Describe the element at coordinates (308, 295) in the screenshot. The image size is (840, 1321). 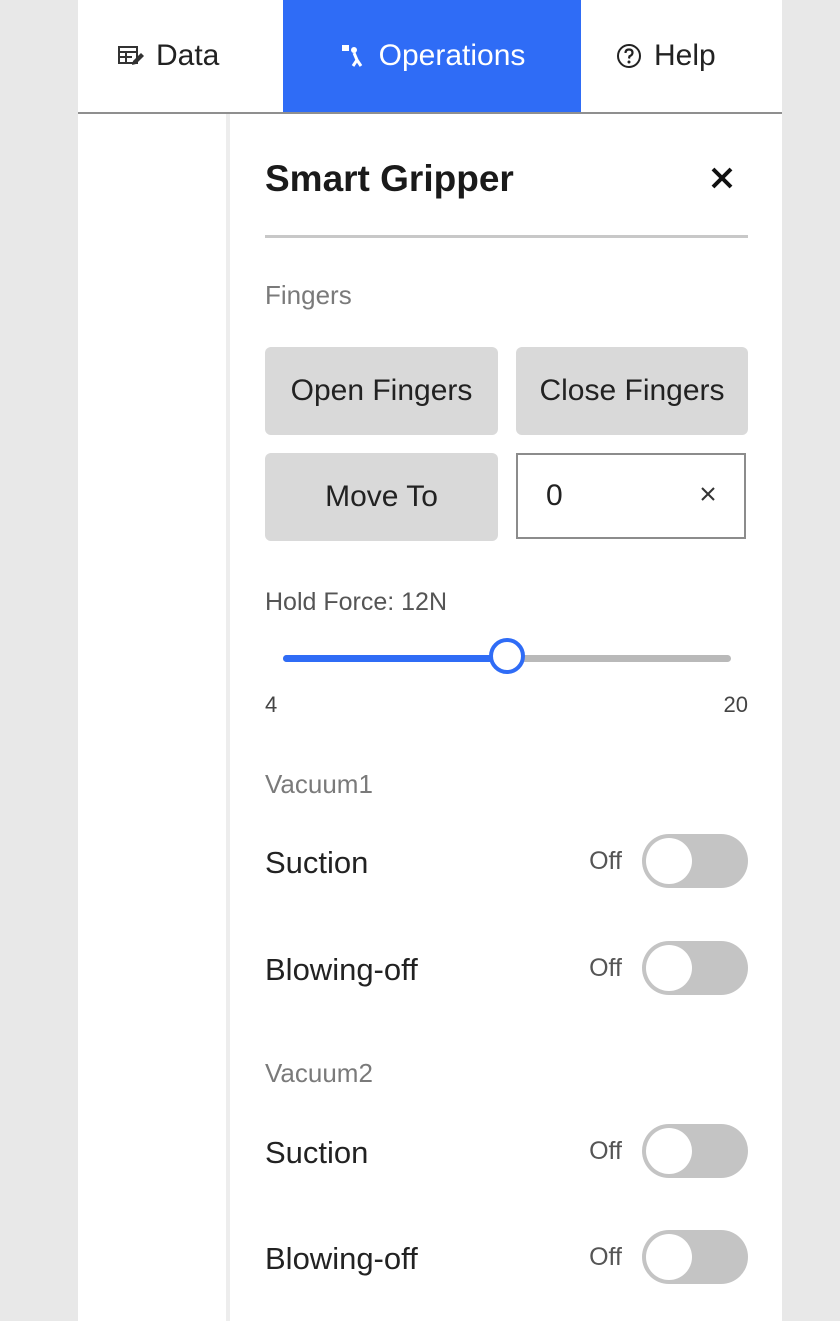
I see `fingers-section-label: Fingers` at that location.